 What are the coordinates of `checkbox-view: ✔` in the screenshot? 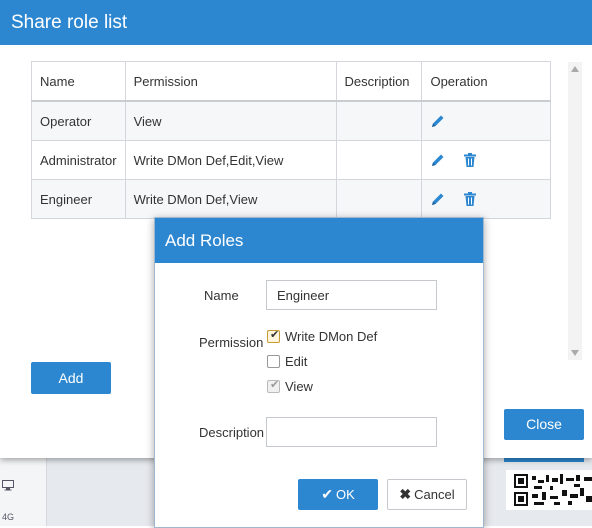 It's located at (273, 386).